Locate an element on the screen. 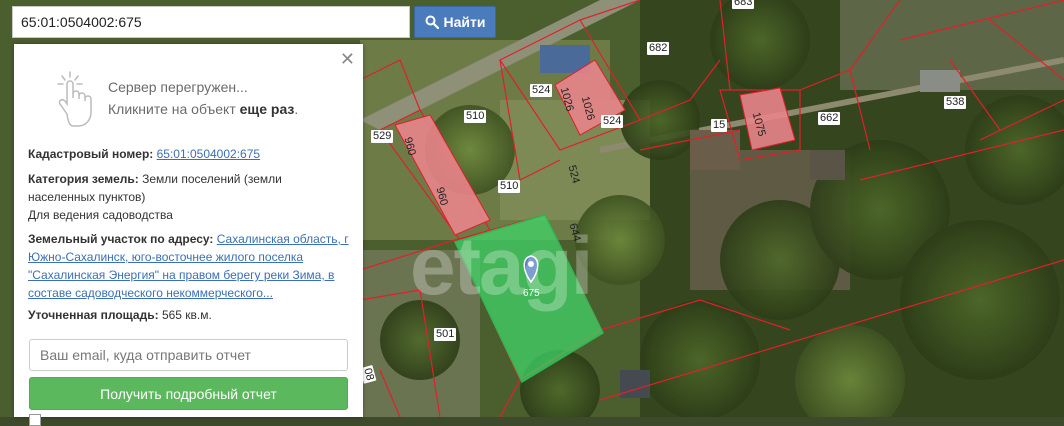 The image size is (1064, 426). get-report-button: Получить подробный отчет is located at coordinates (188, 393).